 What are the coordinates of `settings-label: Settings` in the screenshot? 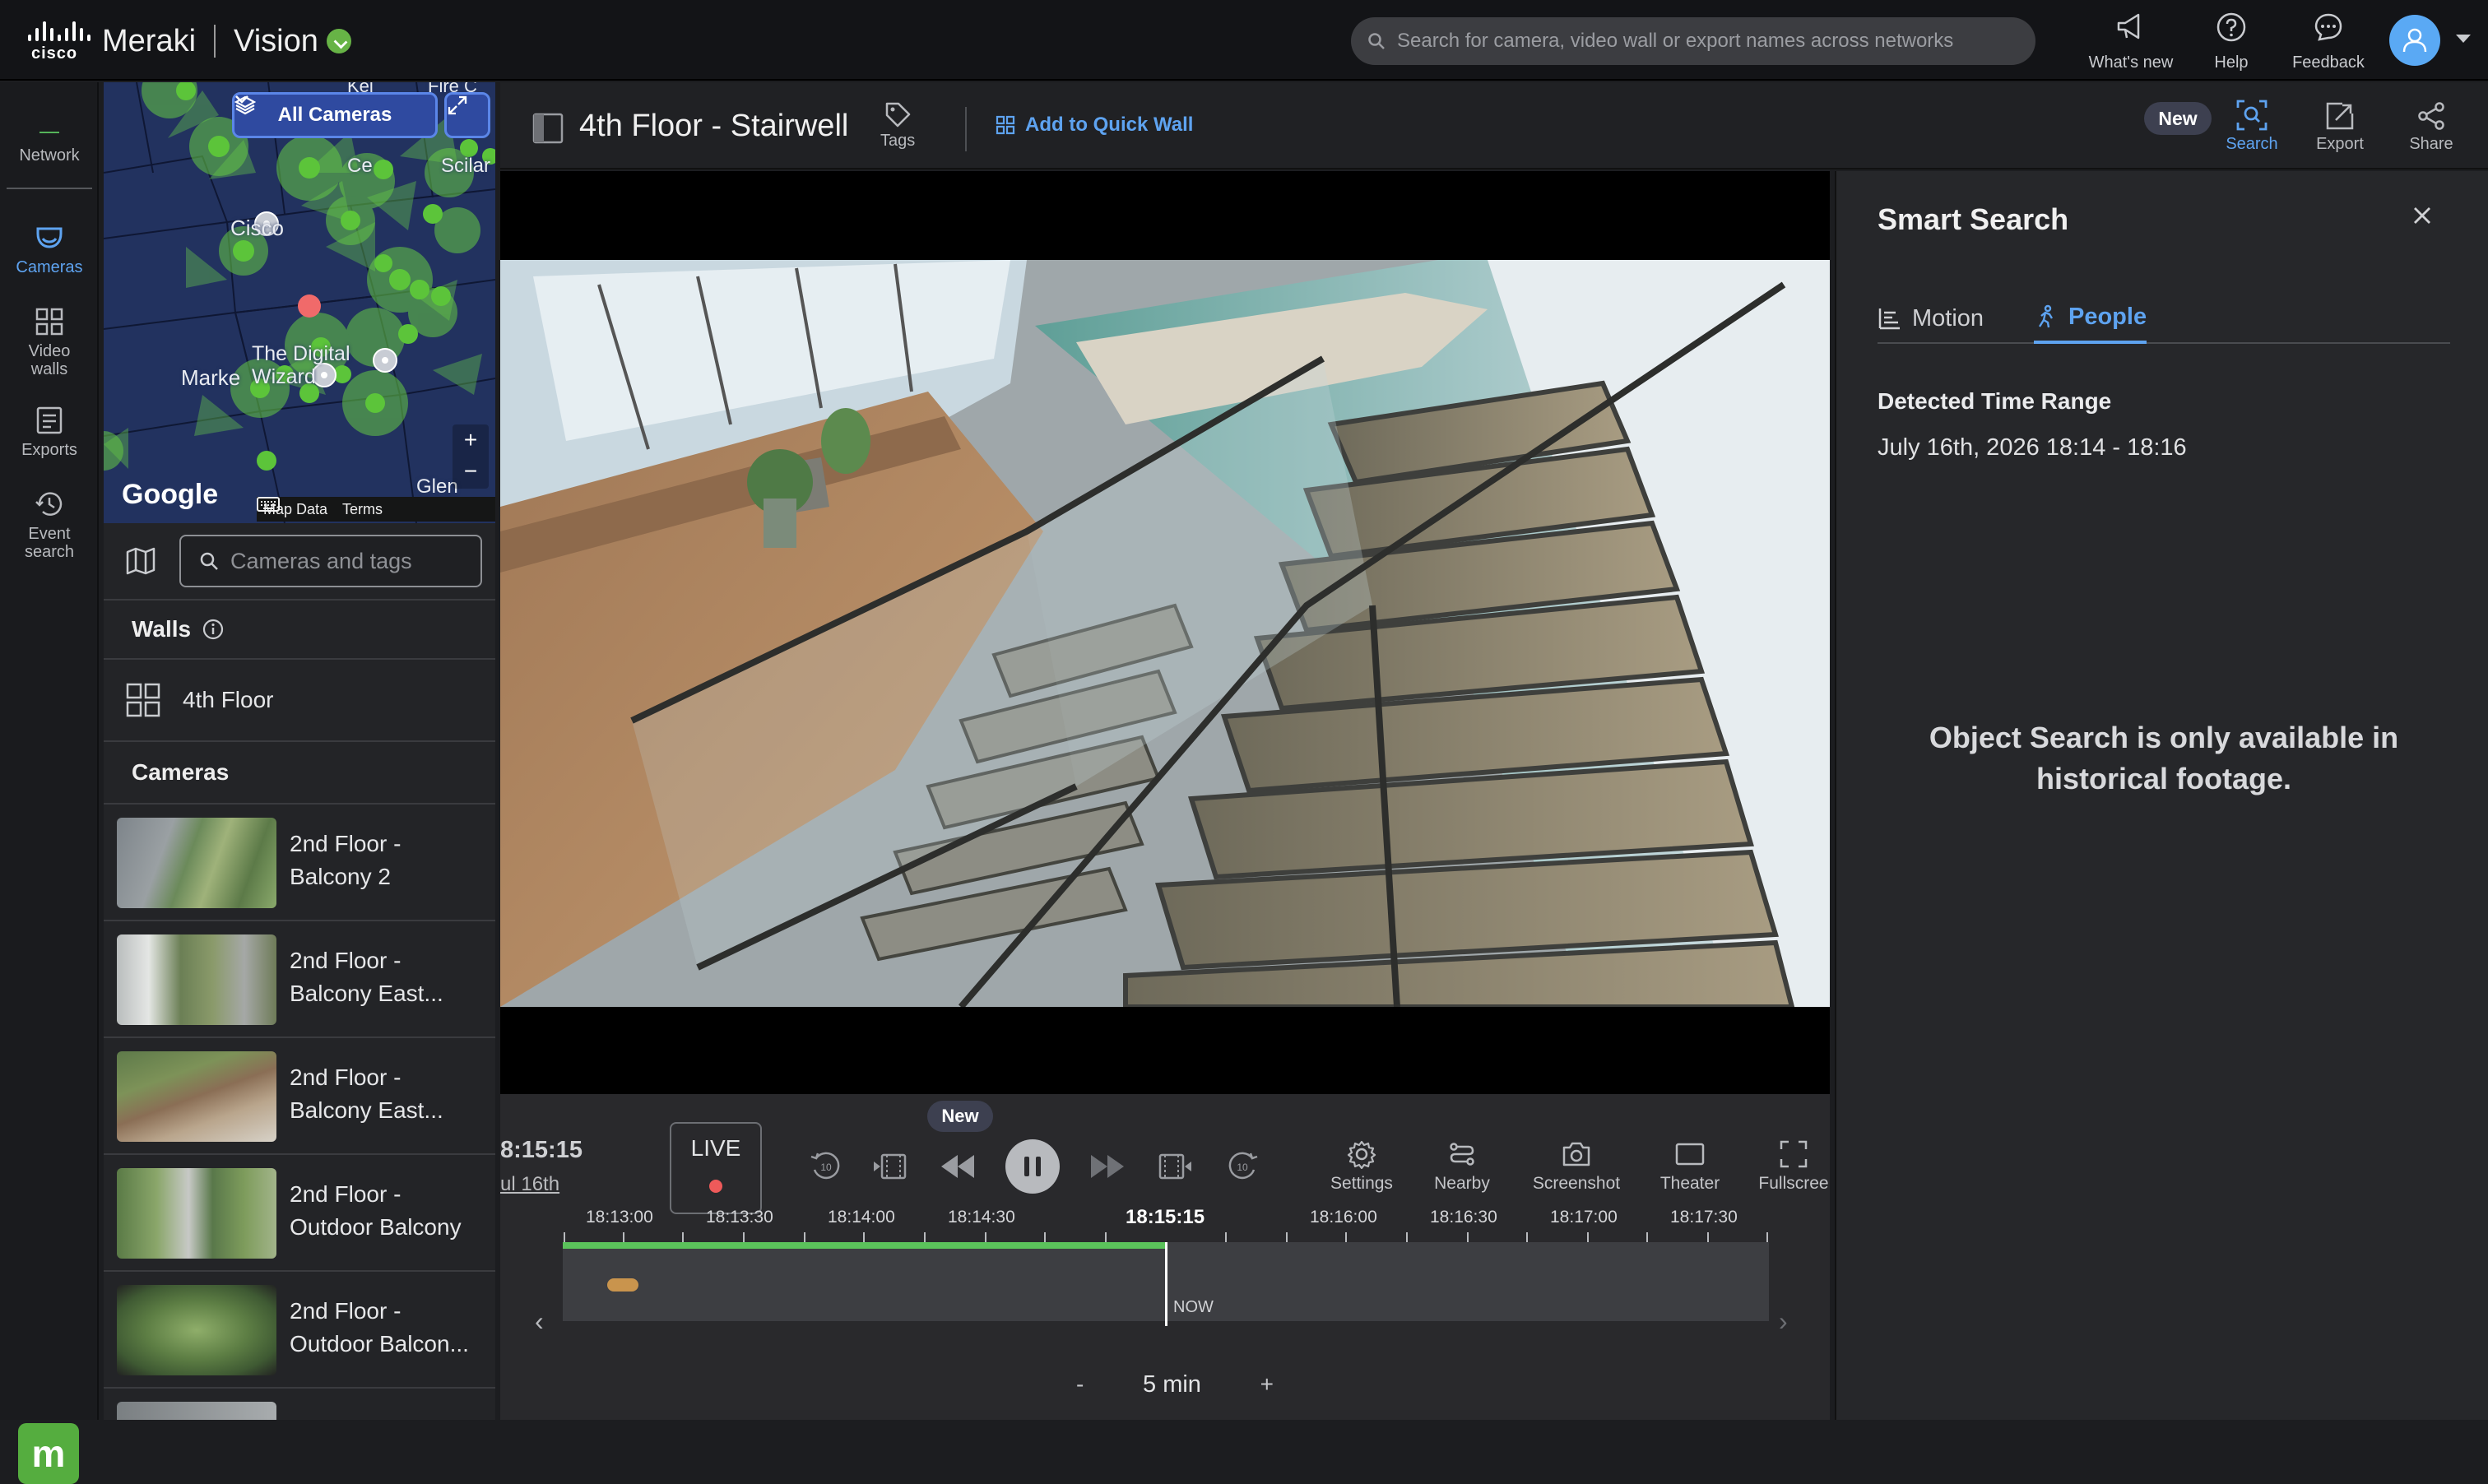 It's located at (1361, 1183).